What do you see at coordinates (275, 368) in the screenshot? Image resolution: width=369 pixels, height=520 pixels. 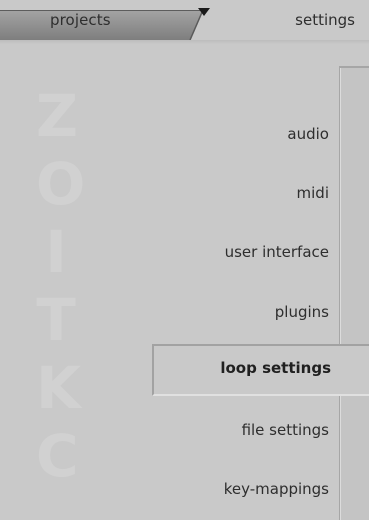 I see `menu-item-loop-settings-label: loop settings` at bounding box center [275, 368].